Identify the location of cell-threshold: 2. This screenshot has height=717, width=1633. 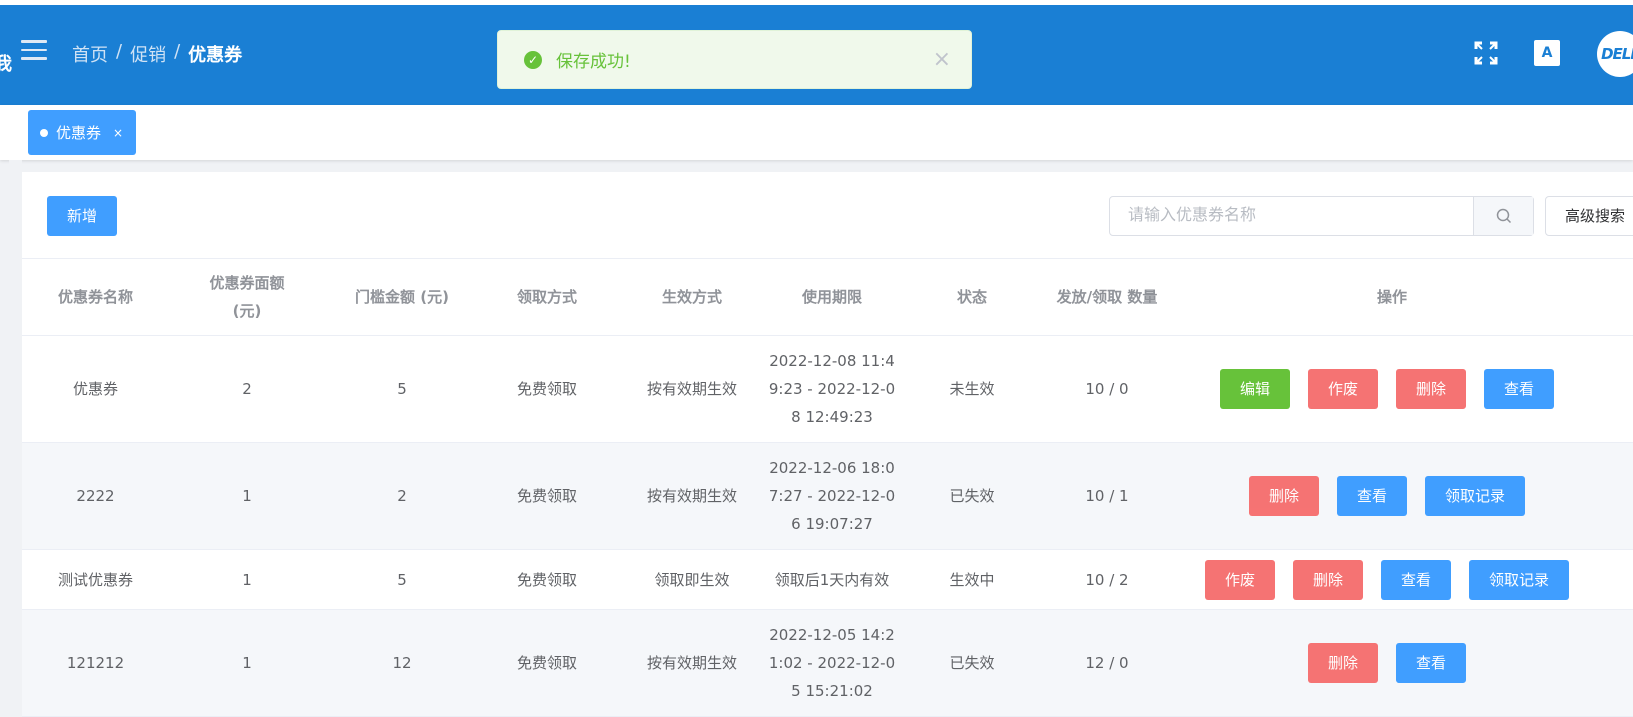
(402, 496).